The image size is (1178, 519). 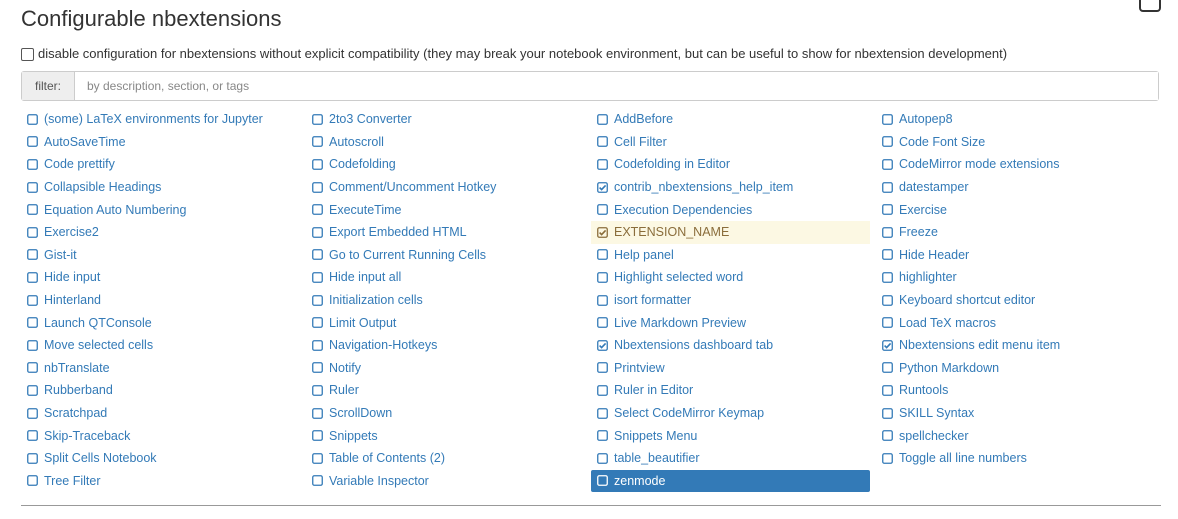 What do you see at coordinates (160, 458) in the screenshot?
I see `nbextension-item: Split Cells Notebook` at bounding box center [160, 458].